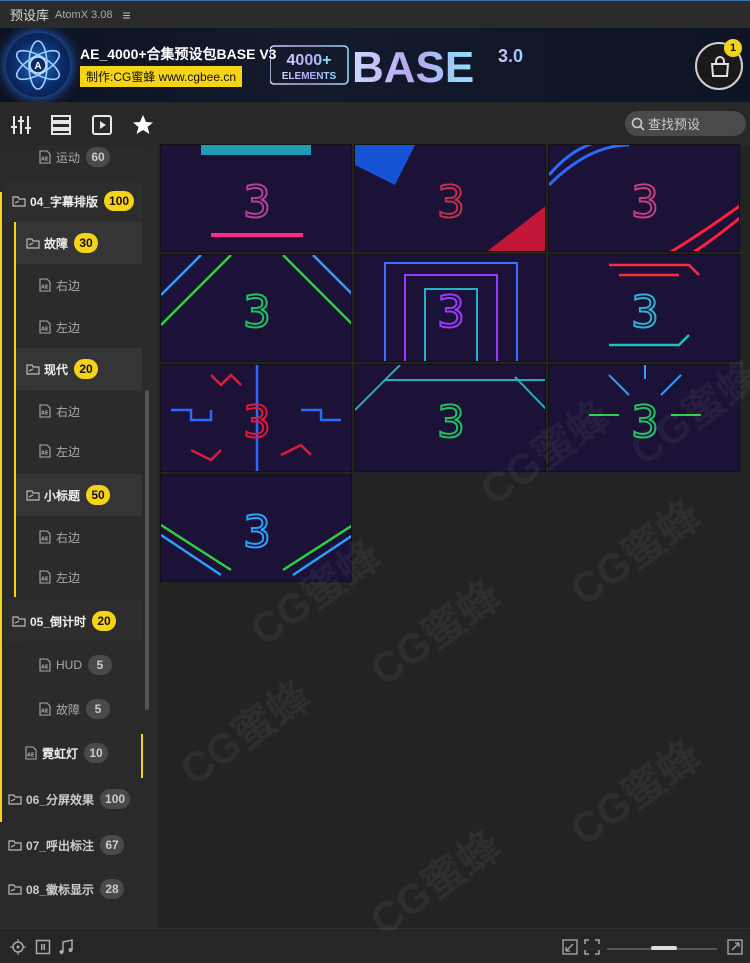  Describe the element at coordinates (18, 947) in the screenshot. I see `target-icon` at that location.